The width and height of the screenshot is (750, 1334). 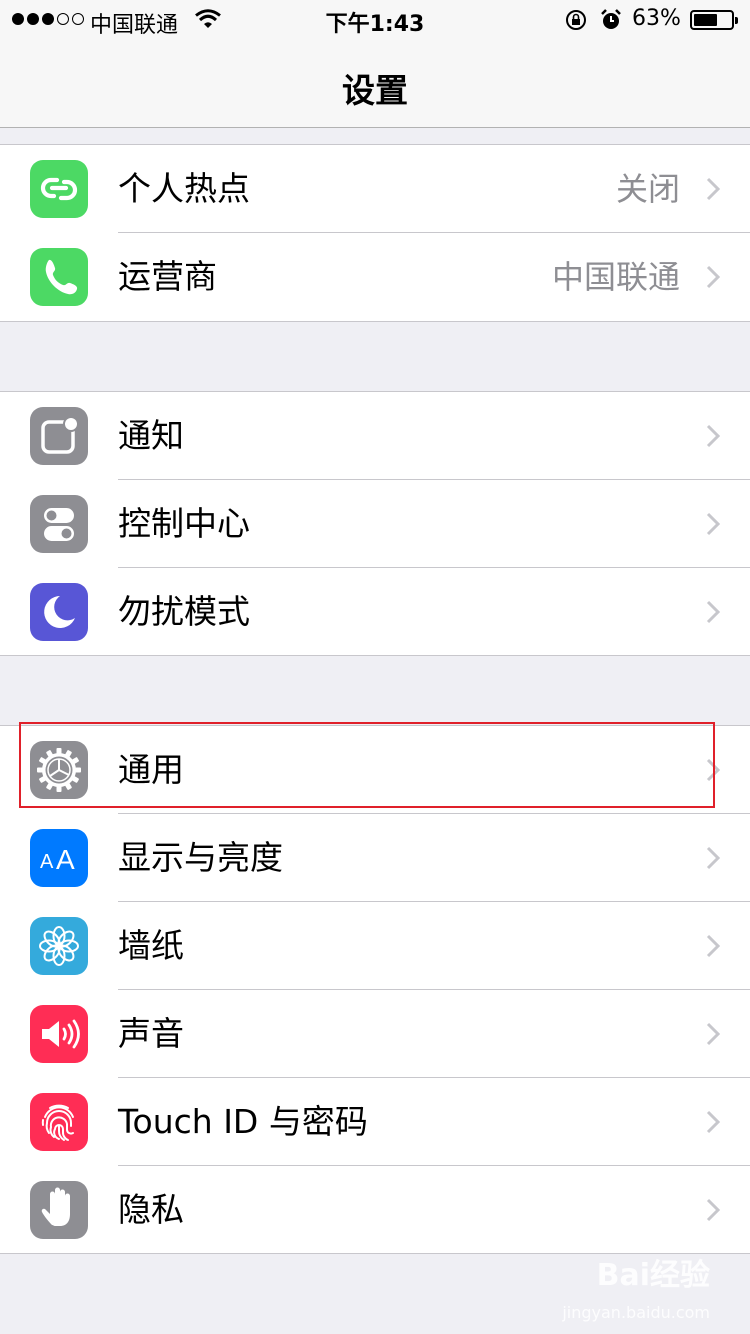 I want to click on settings-row-general: 通用, so click(x=375, y=770).